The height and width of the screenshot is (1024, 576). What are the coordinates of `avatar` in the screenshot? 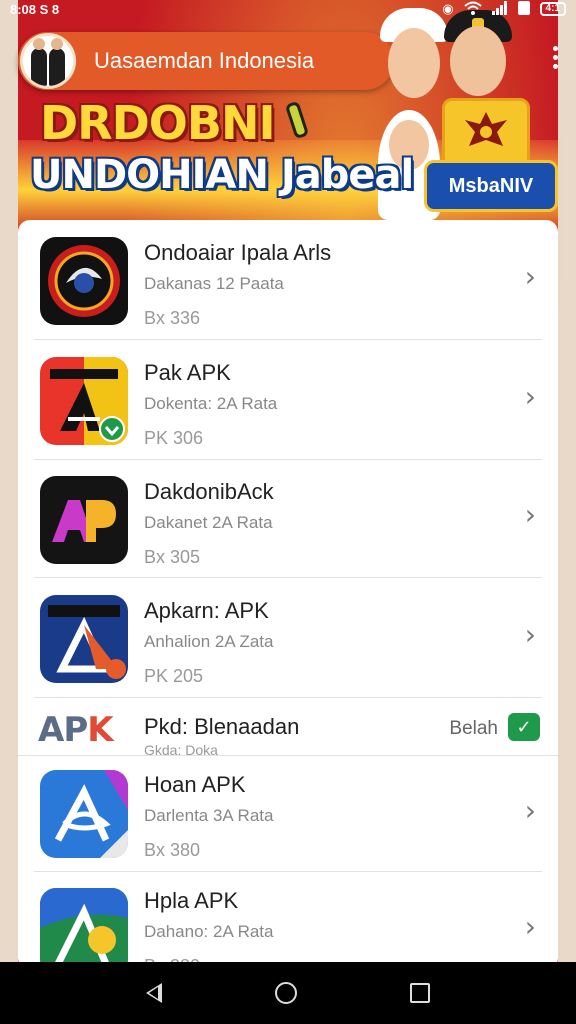 It's located at (48, 61).